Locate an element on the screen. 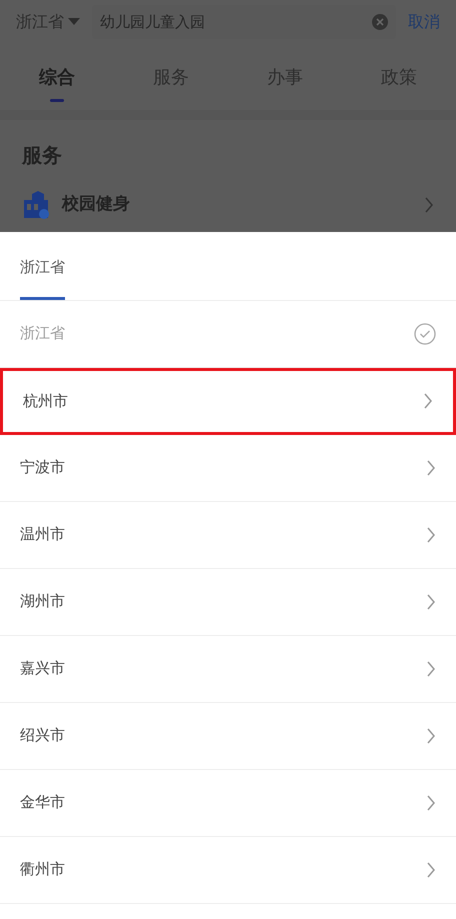  section-title: 服务 is located at coordinates (41, 155).